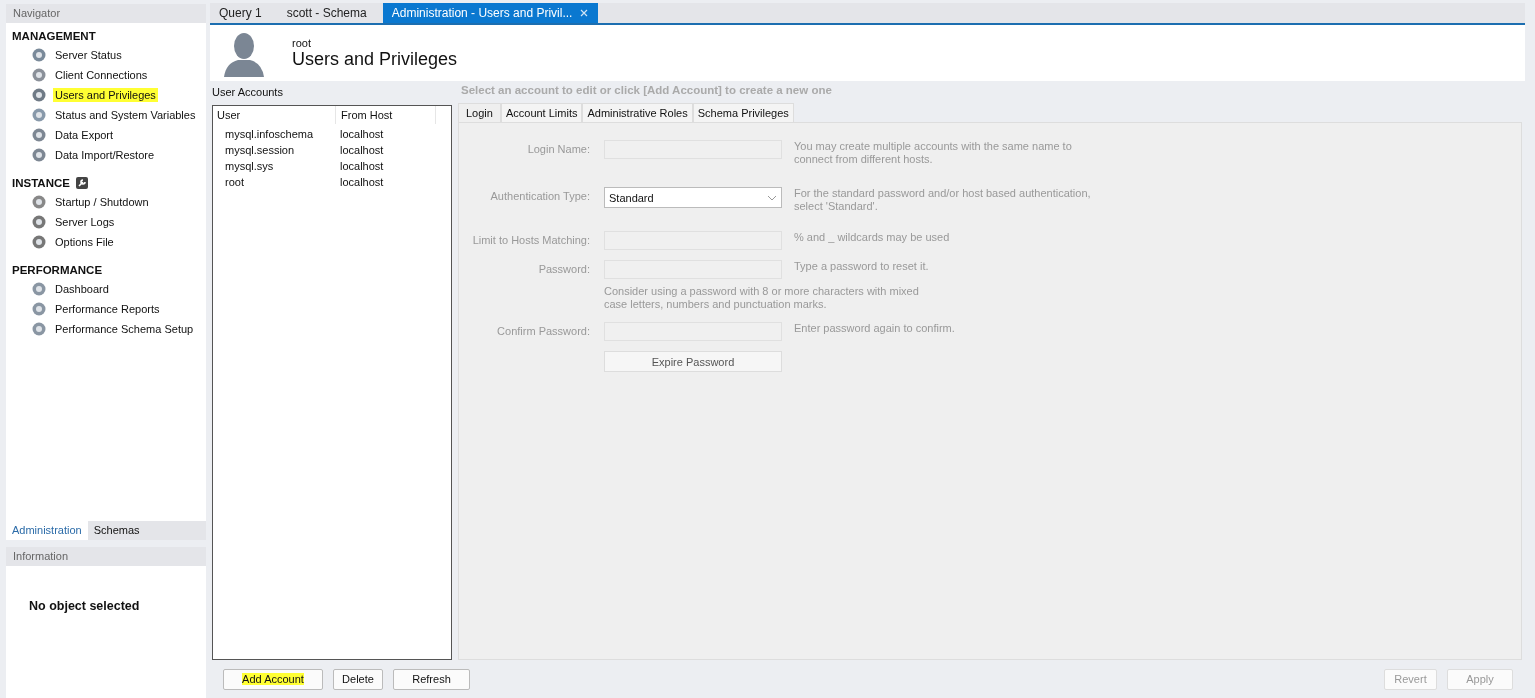  Describe the element at coordinates (543, 331) in the screenshot. I see `field-label: Confirm Password:` at that location.